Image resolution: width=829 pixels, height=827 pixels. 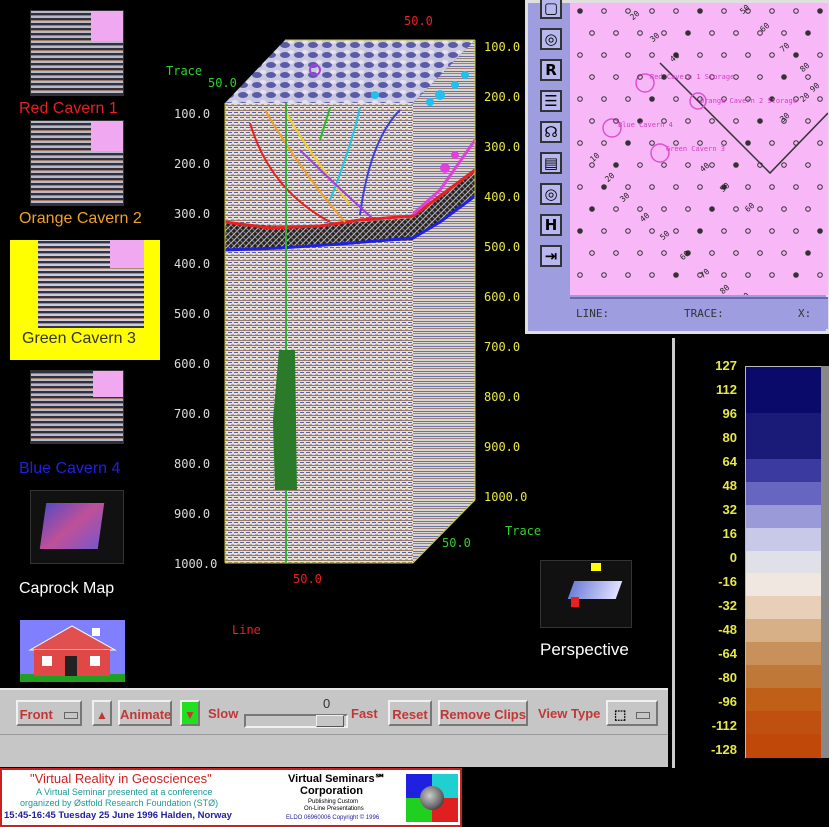 What do you see at coordinates (502, 97) in the screenshot?
I see `right-depth-label: 200.0` at bounding box center [502, 97].